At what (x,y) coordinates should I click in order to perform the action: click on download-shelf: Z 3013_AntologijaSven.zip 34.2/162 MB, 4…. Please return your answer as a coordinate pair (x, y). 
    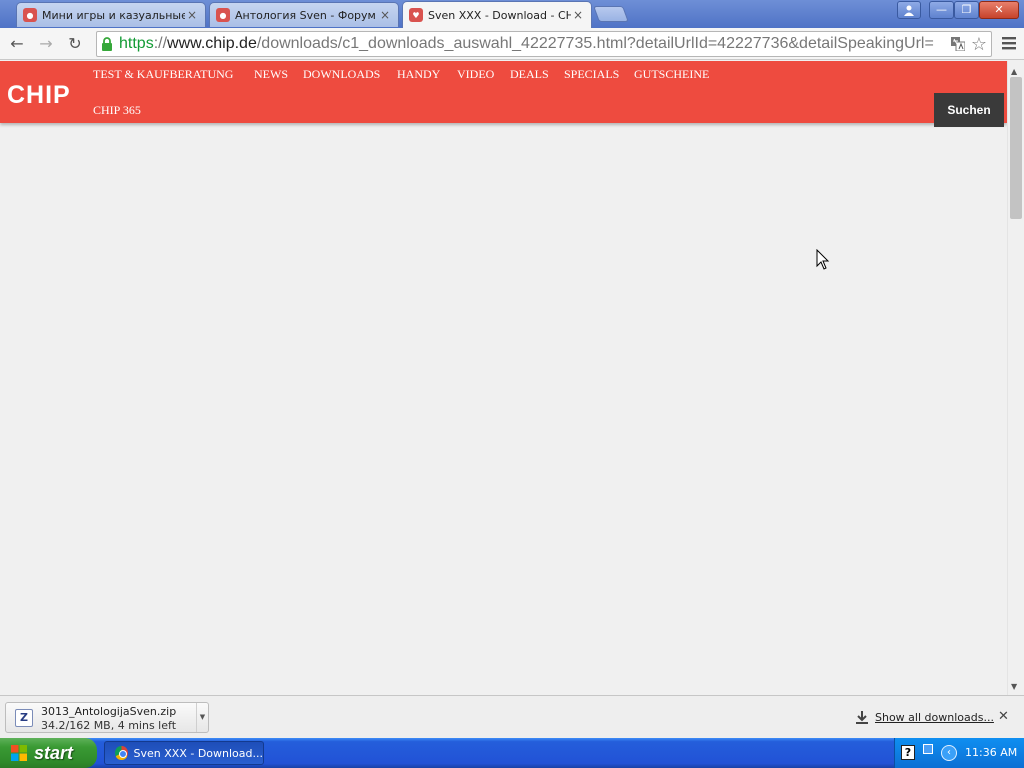
    Looking at the image, I should click on (512, 716).